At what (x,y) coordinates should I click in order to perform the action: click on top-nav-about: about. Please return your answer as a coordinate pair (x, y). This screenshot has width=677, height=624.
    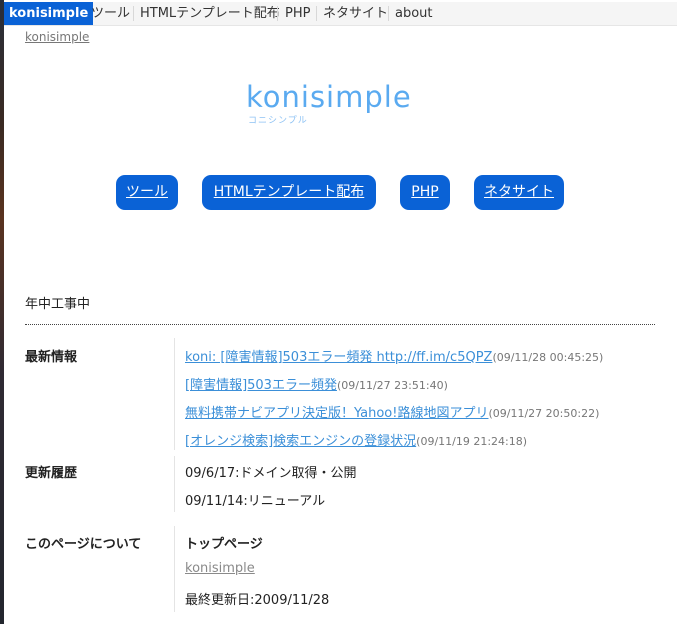
    Looking at the image, I should click on (414, 13).